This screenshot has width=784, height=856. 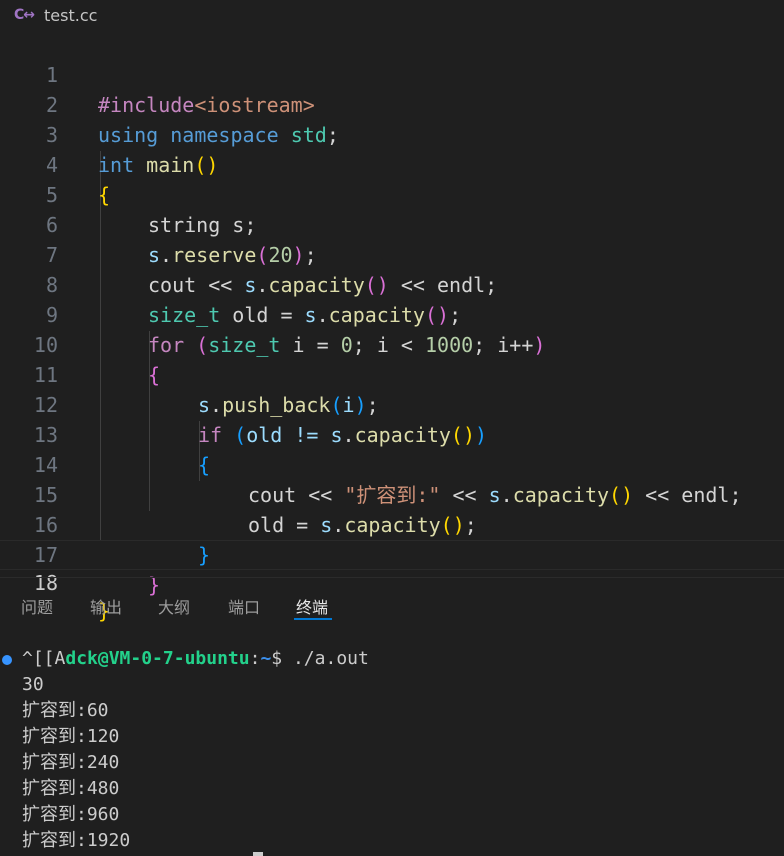 I want to click on terminal-output-line: 扩容到:120, so click(x=71, y=736).